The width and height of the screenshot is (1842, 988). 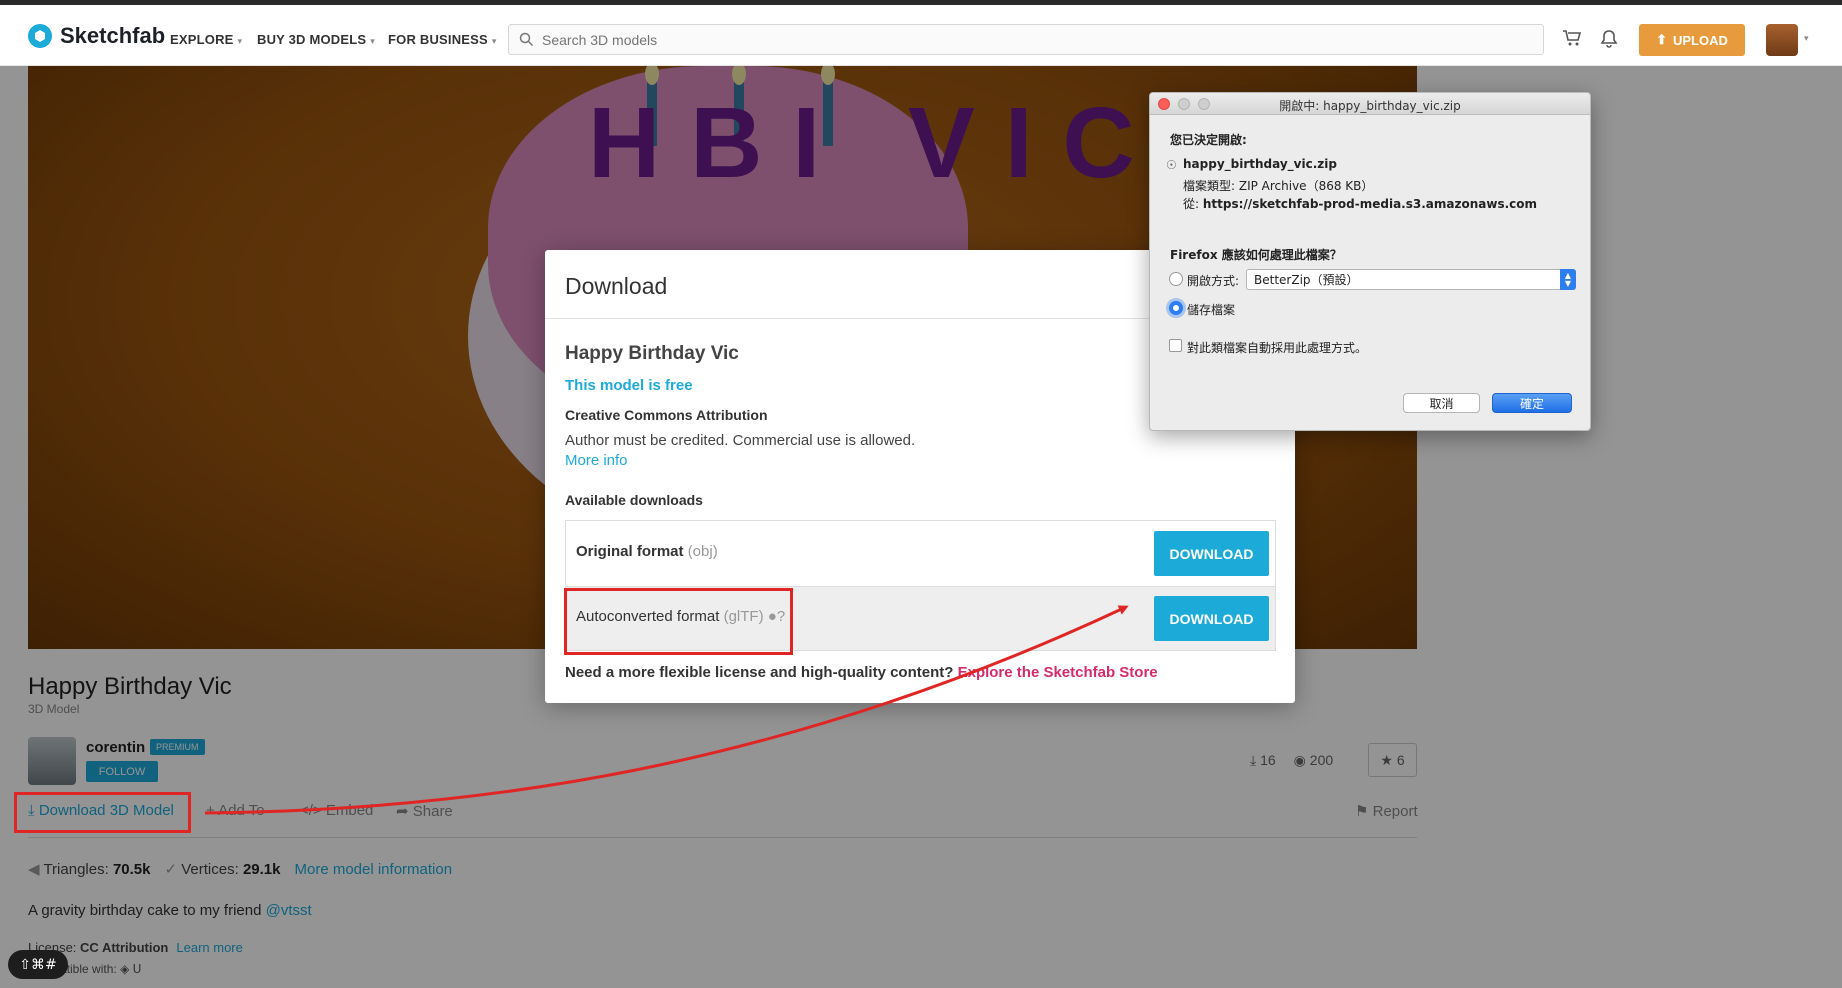 I want to click on keyboard-shortcut-badge: ⇧⌘#, so click(x=38, y=964).